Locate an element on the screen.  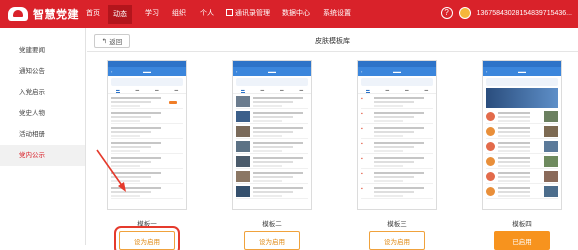
sidebar-item-album: 活动相册 is located at coordinates (42, 134).